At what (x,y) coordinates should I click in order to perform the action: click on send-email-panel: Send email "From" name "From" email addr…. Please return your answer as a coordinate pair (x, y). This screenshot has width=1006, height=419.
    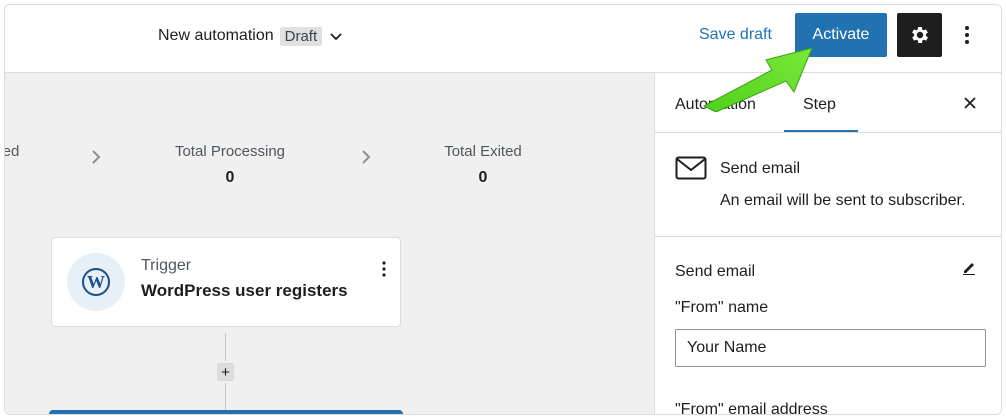
    Looking at the image, I should click on (828, 326).